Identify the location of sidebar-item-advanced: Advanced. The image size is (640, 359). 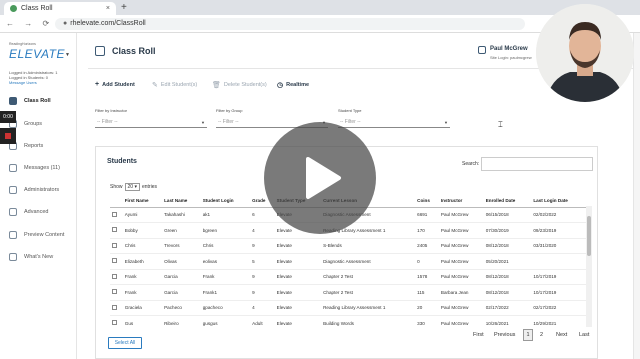
(28, 212).